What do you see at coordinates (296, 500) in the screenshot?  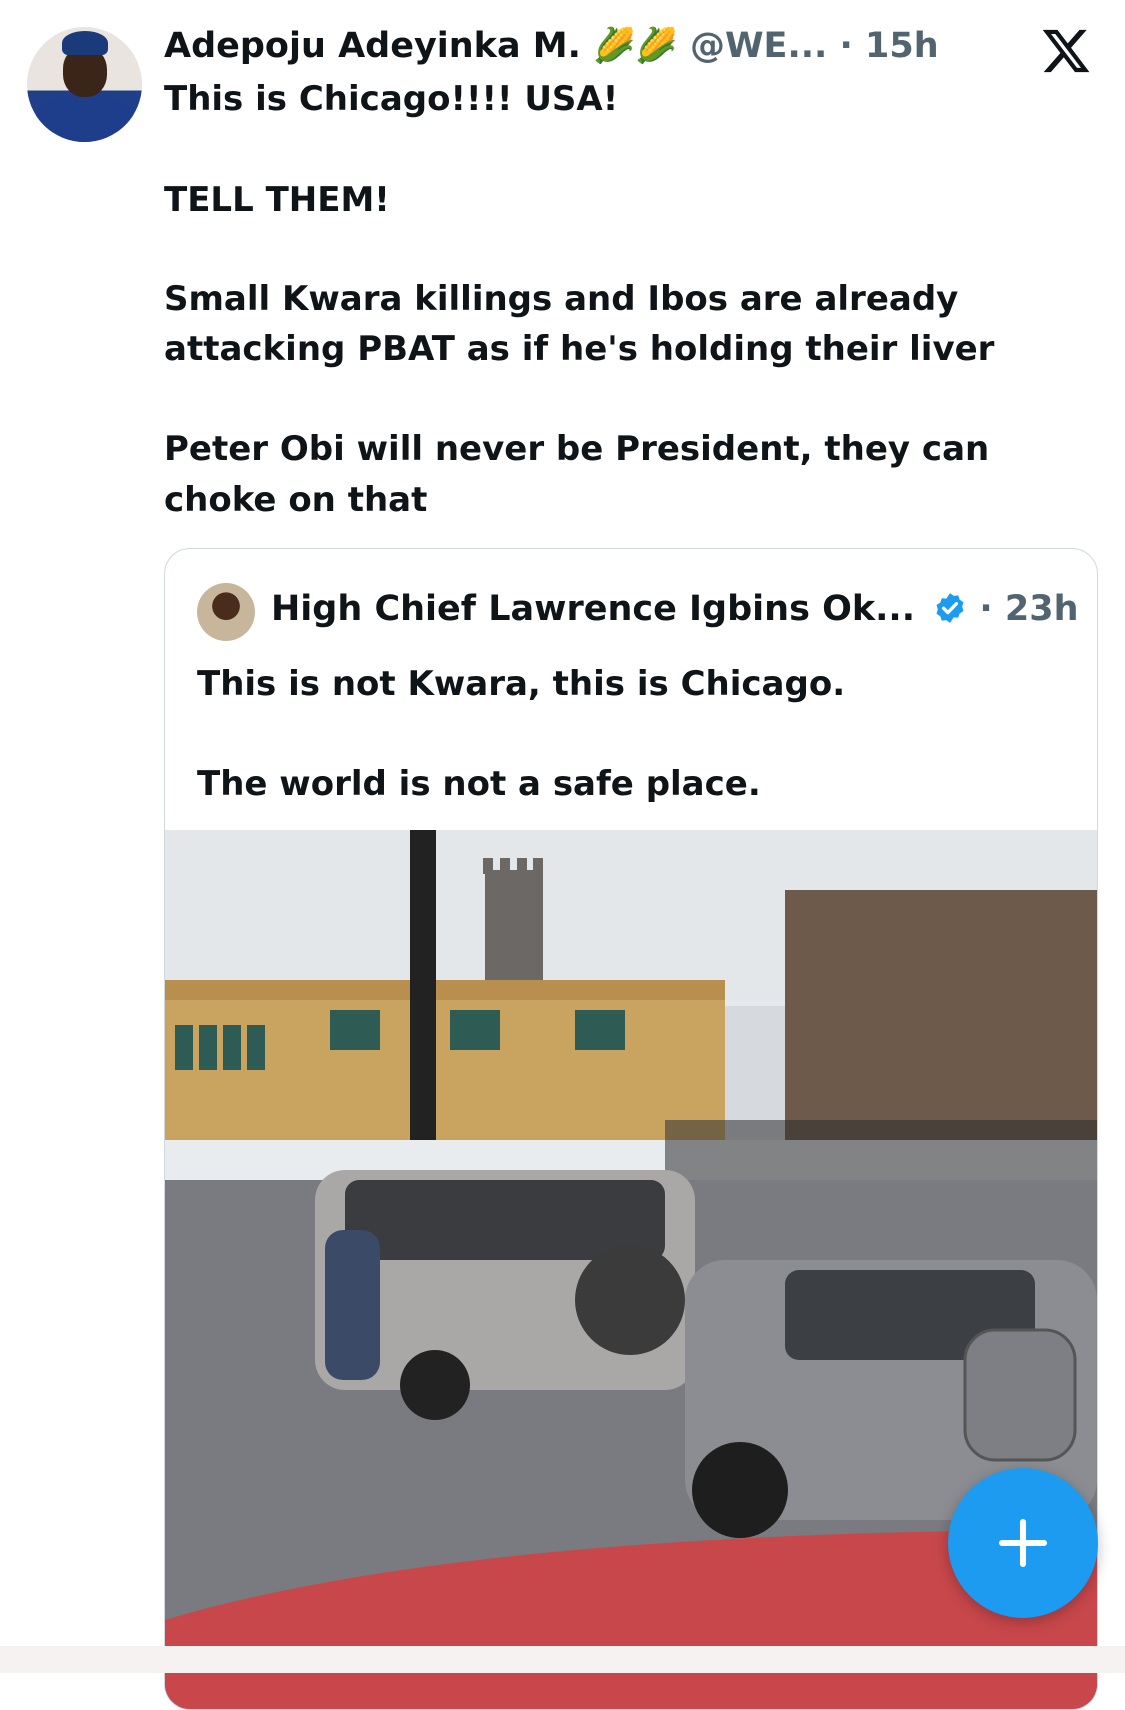 I see `tweet-line-6: choke on that` at bounding box center [296, 500].